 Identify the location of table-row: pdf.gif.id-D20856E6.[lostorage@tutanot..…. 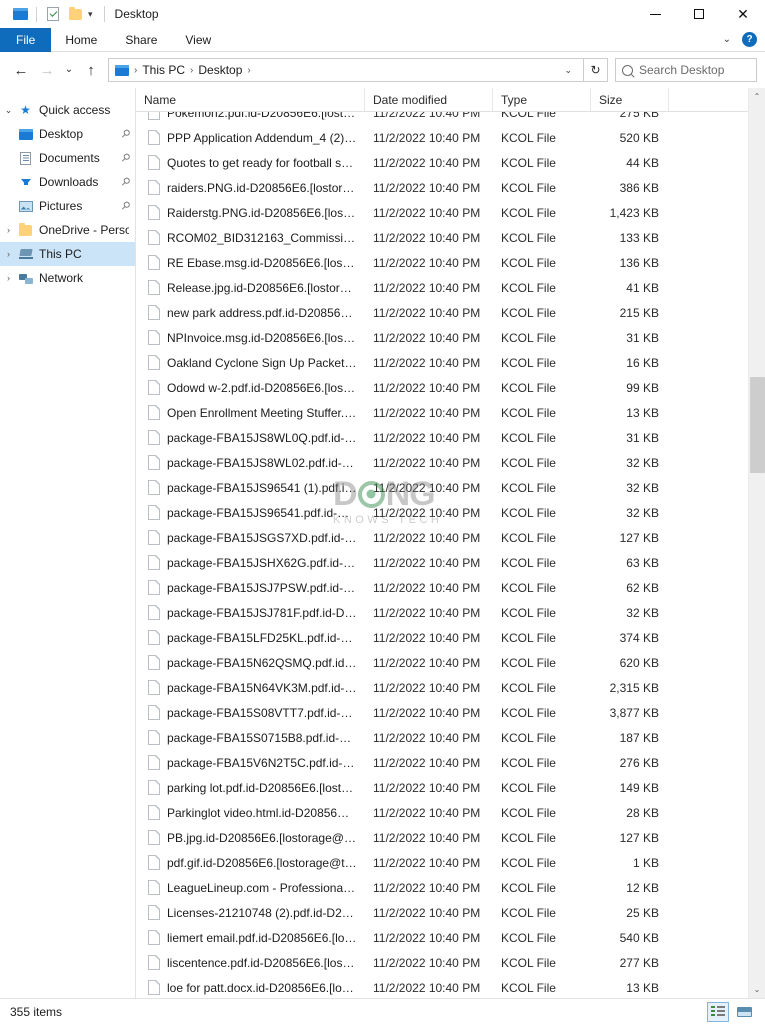
(442, 862).